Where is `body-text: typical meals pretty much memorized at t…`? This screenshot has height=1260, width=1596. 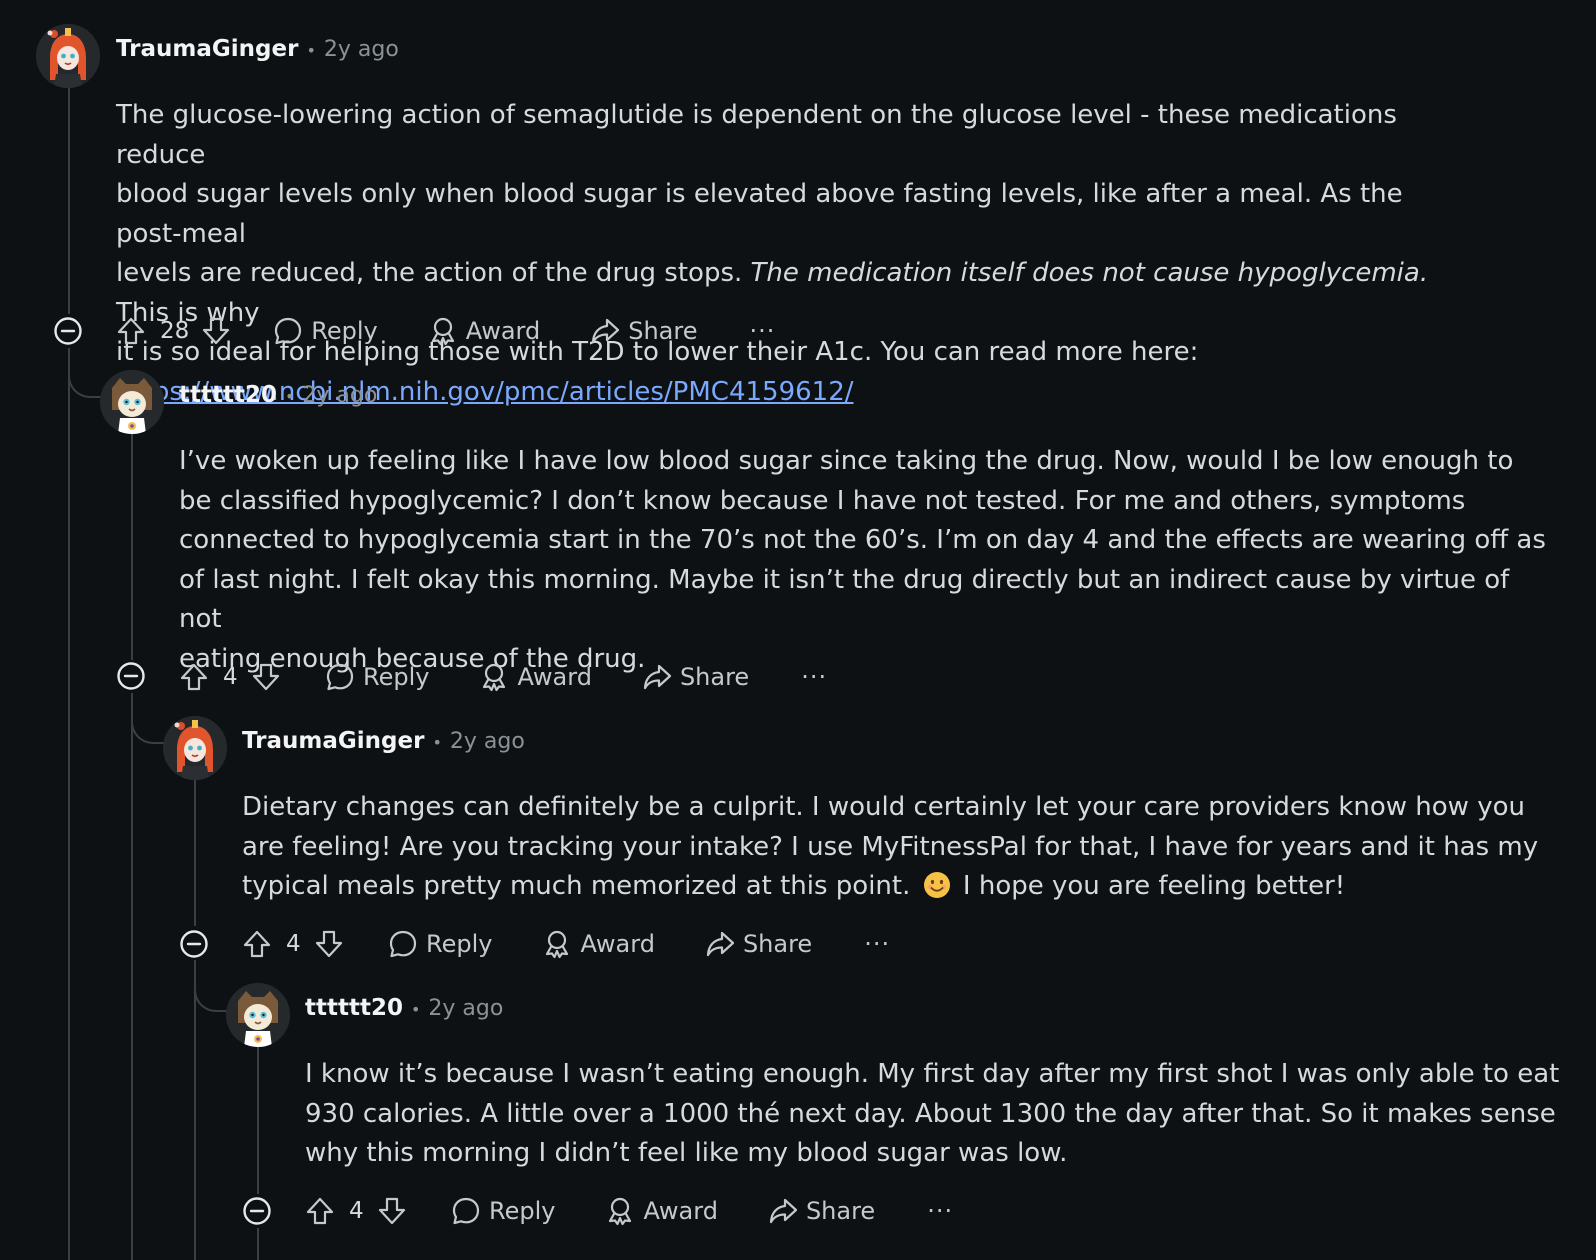 body-text: typical meals pretty much memorized at t… is located at coordinates (576, 886).